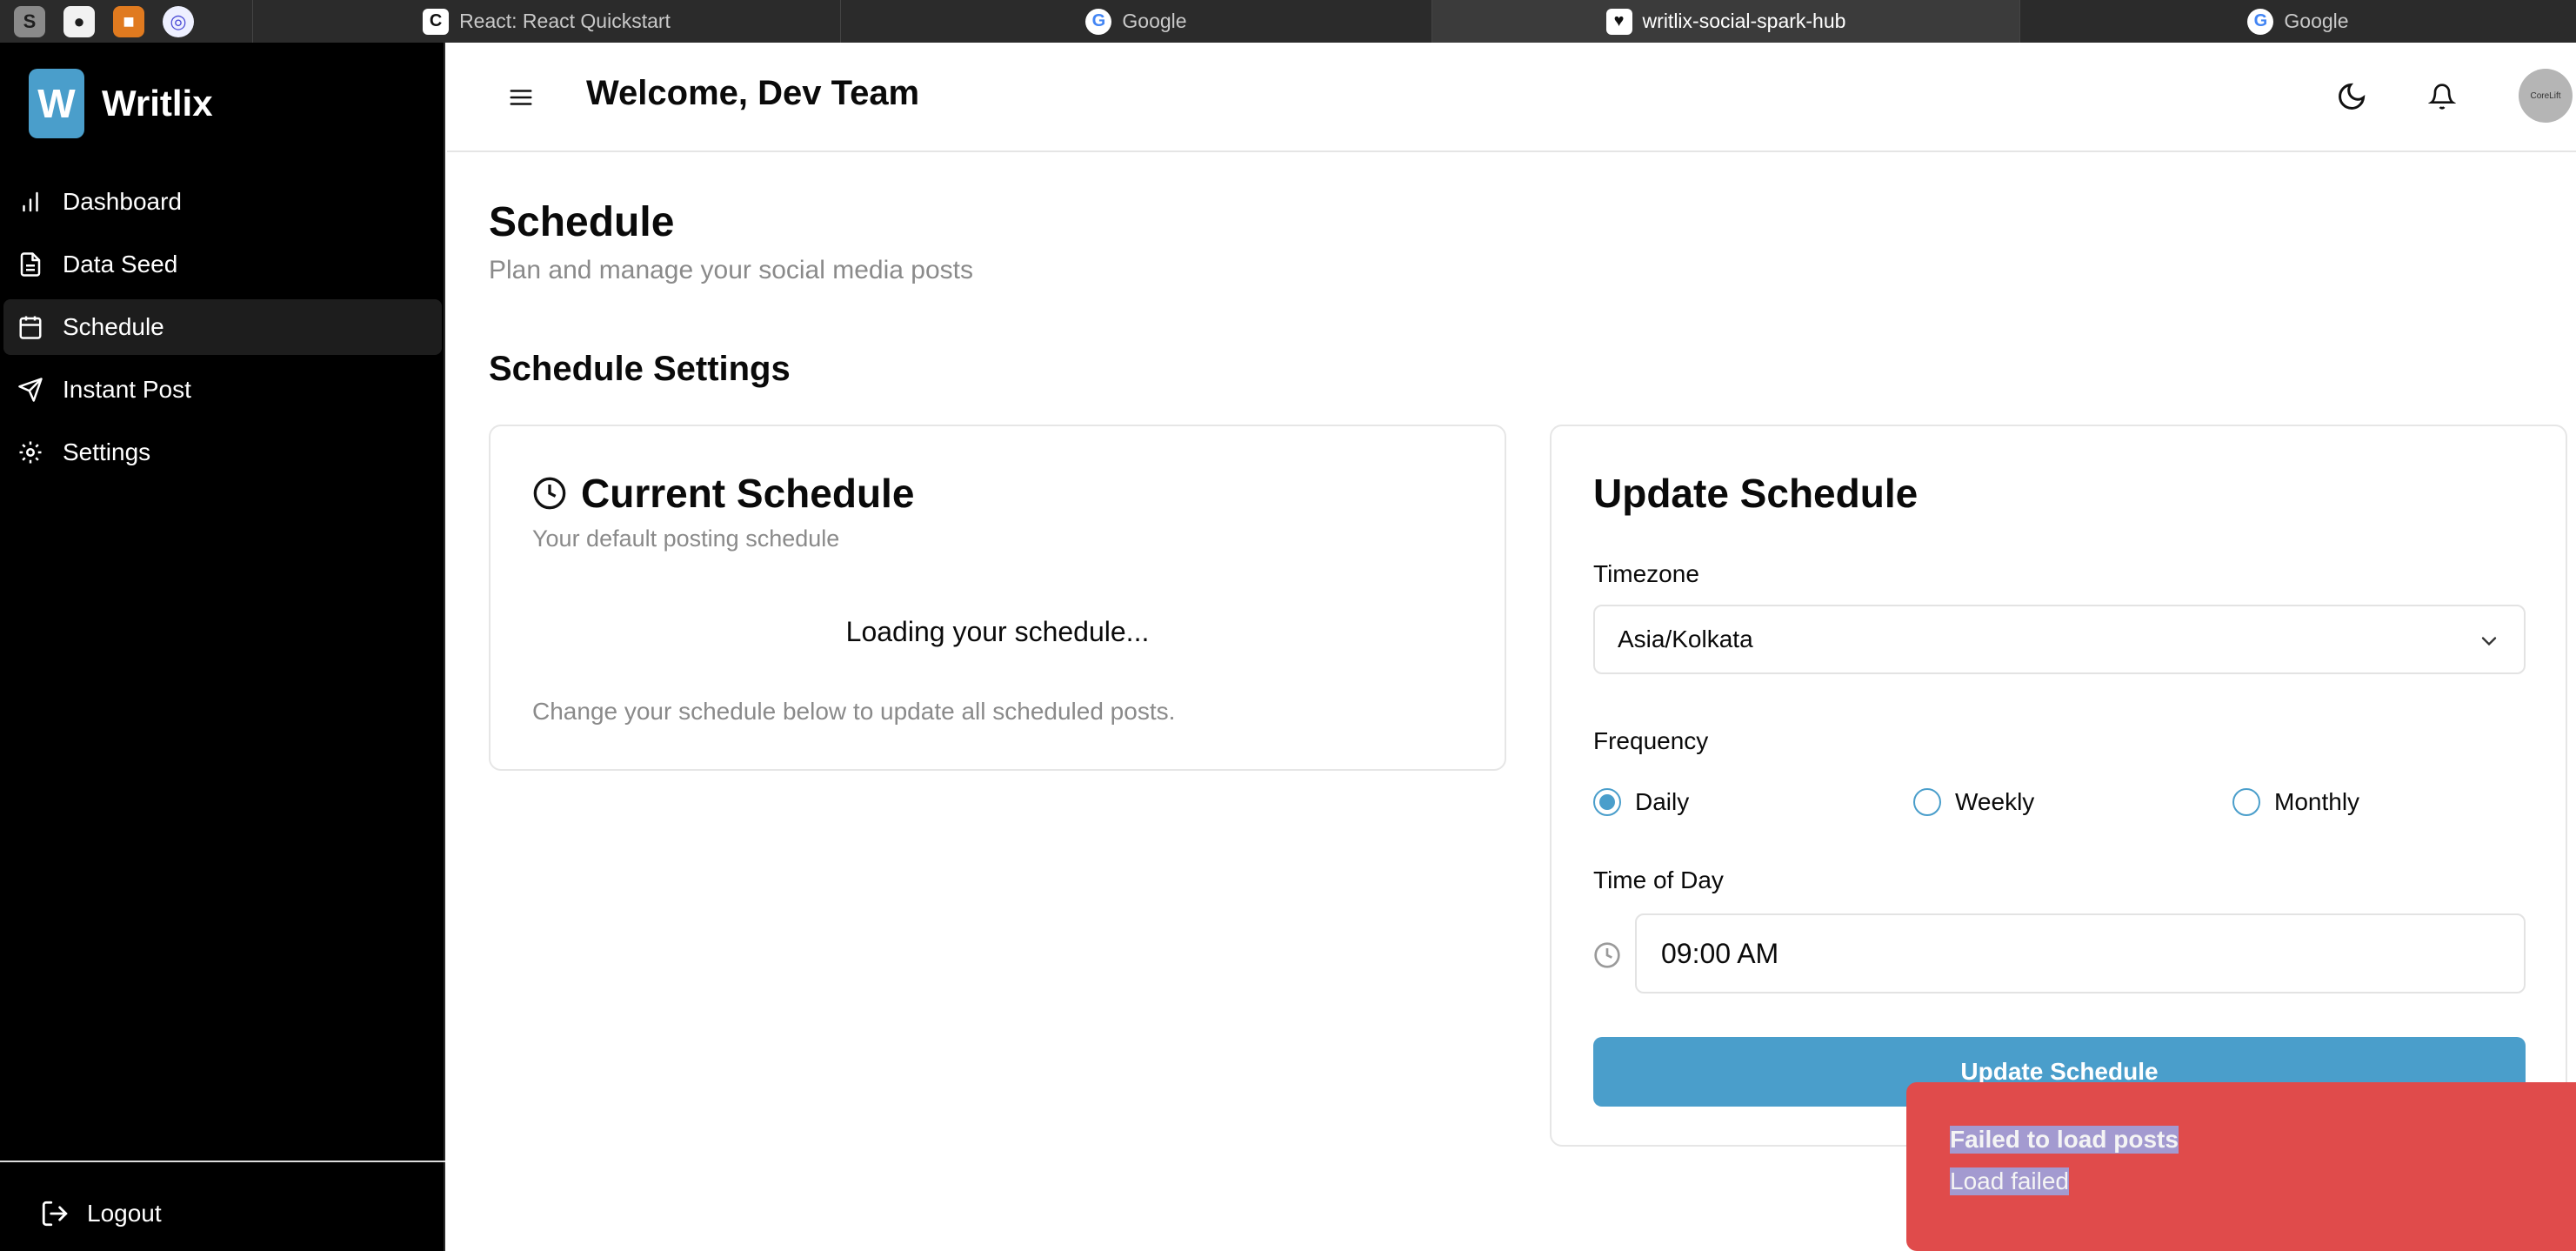 The width and height of the screenshot is (2576, 1251). What do you see at coordinates (113, 326) in the screenshot?
I see `sidebar-item-label: Schedule` at bounding box center [113, 326].